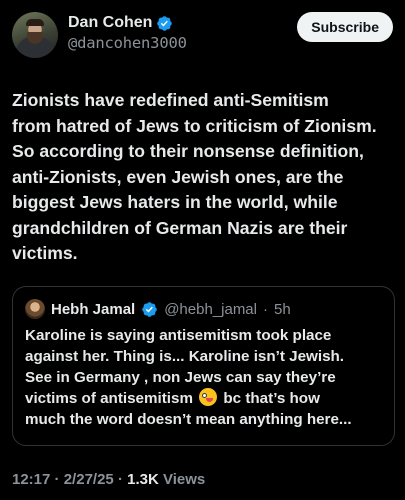  Describe the element at coordinates (89, 479) in the screenshot. I see `tweet-date: 2/27/25` at that location.